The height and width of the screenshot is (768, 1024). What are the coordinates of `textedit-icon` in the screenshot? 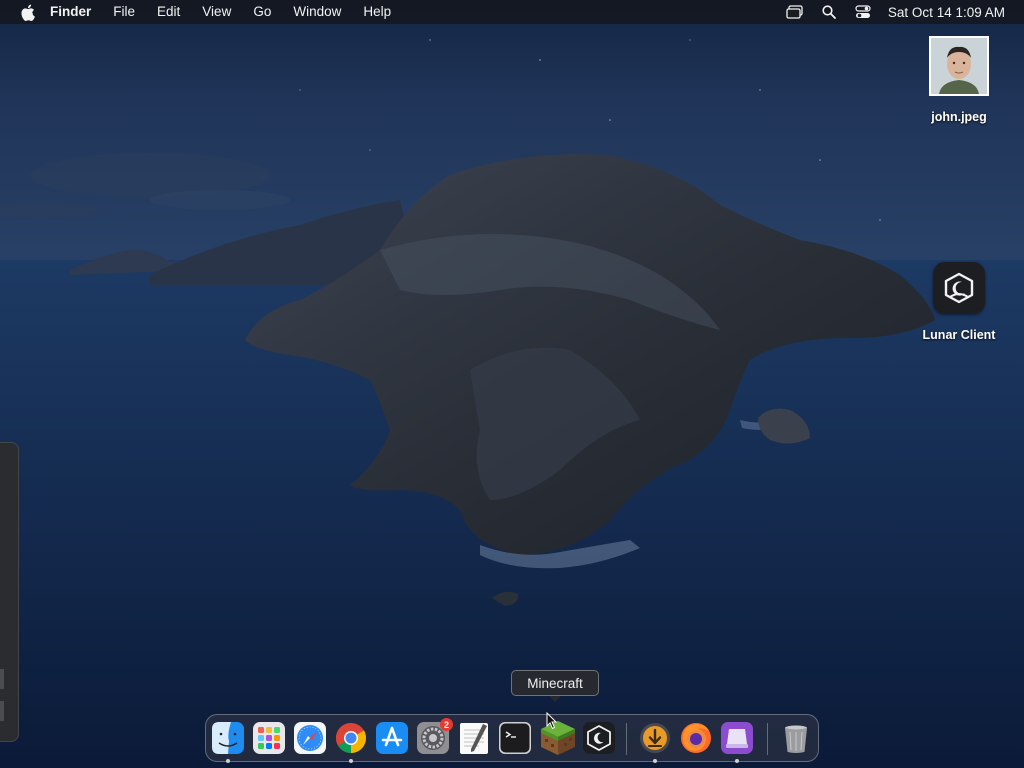 It's located at (474, 738).